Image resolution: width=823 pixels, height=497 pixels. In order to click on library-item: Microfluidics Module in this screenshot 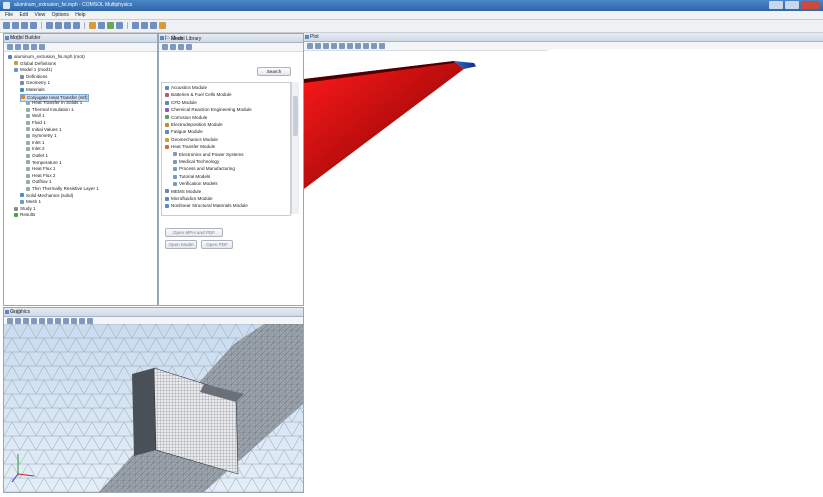, I will do `click(189, 199)`.